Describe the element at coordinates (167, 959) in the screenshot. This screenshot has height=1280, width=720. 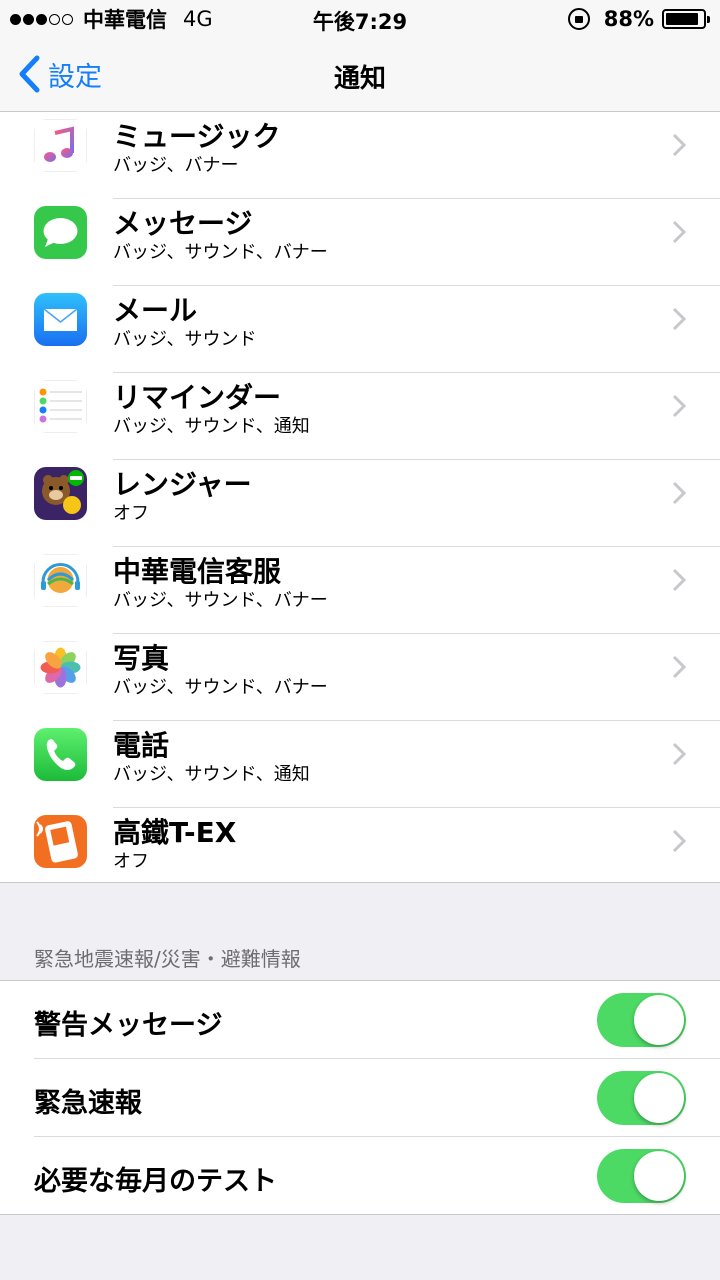
I see `section-header-emergency: 緊急地震速報/災害・避難情報` at that location.